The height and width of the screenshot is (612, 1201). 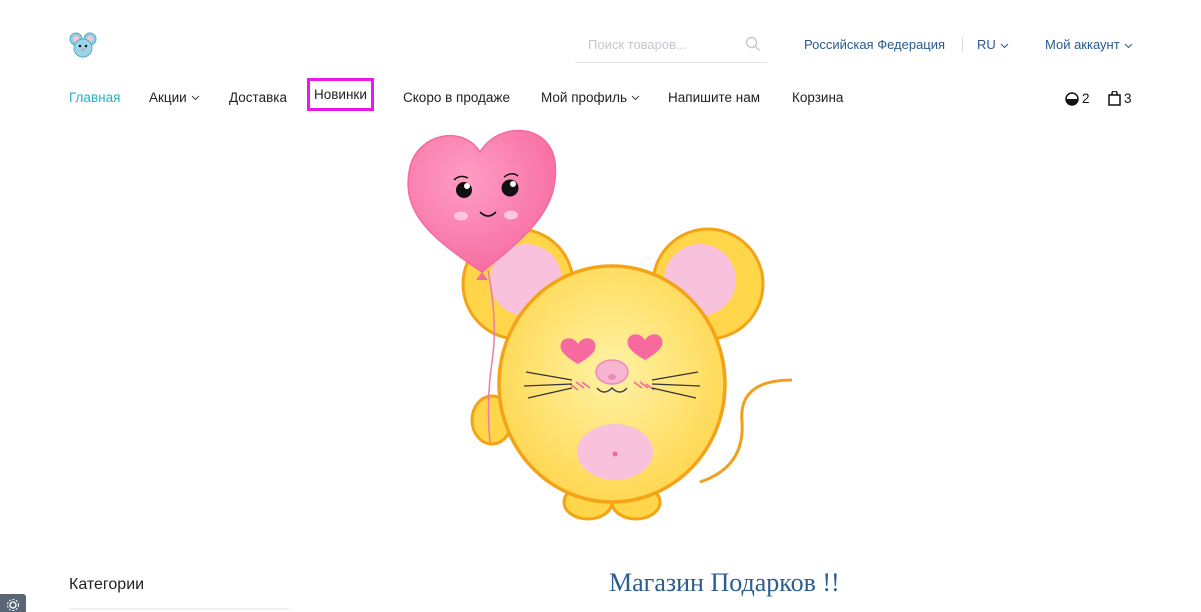 I want to click on account-label: Мой аккаунт, so click(x=1082, y=44).